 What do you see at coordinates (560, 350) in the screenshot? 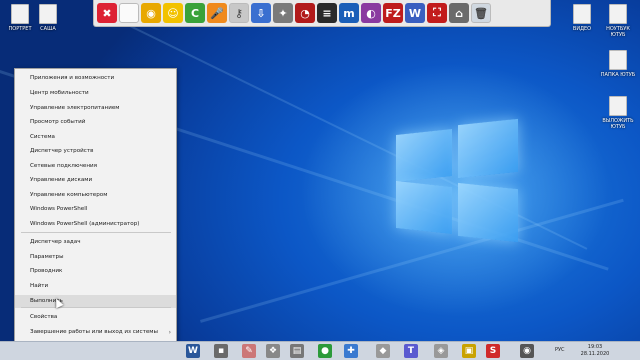
I see `language-indicator: РУС` at bounding box center [560, 350].